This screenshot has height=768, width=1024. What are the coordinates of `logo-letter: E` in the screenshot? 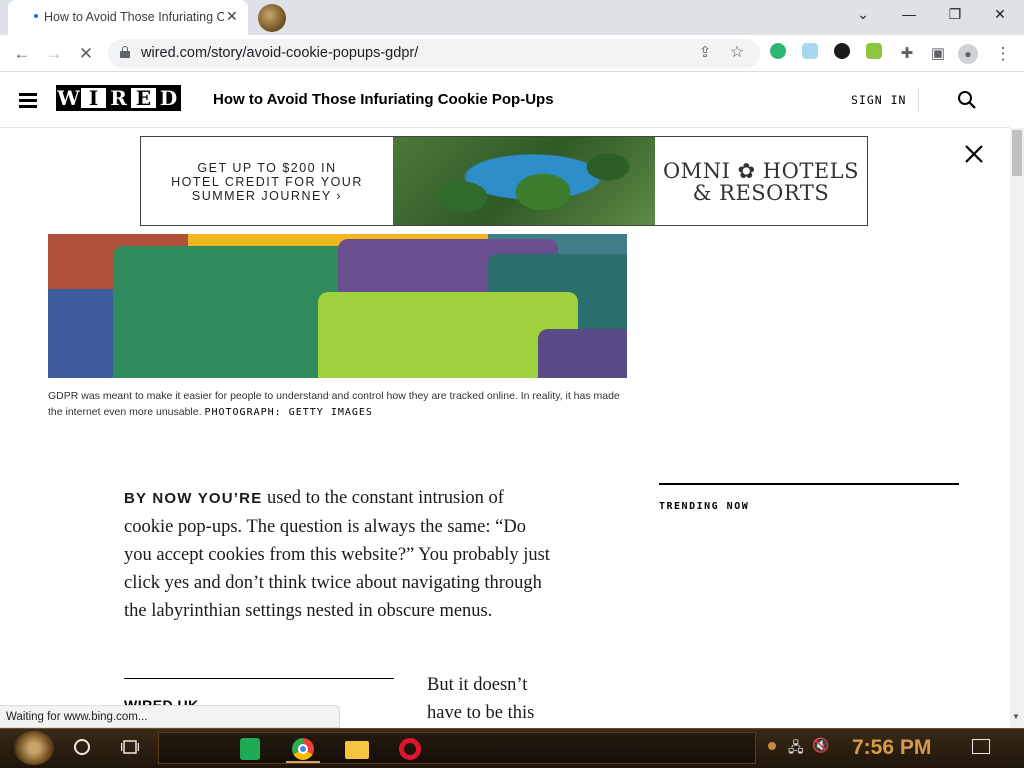 It's located at (143, 98).